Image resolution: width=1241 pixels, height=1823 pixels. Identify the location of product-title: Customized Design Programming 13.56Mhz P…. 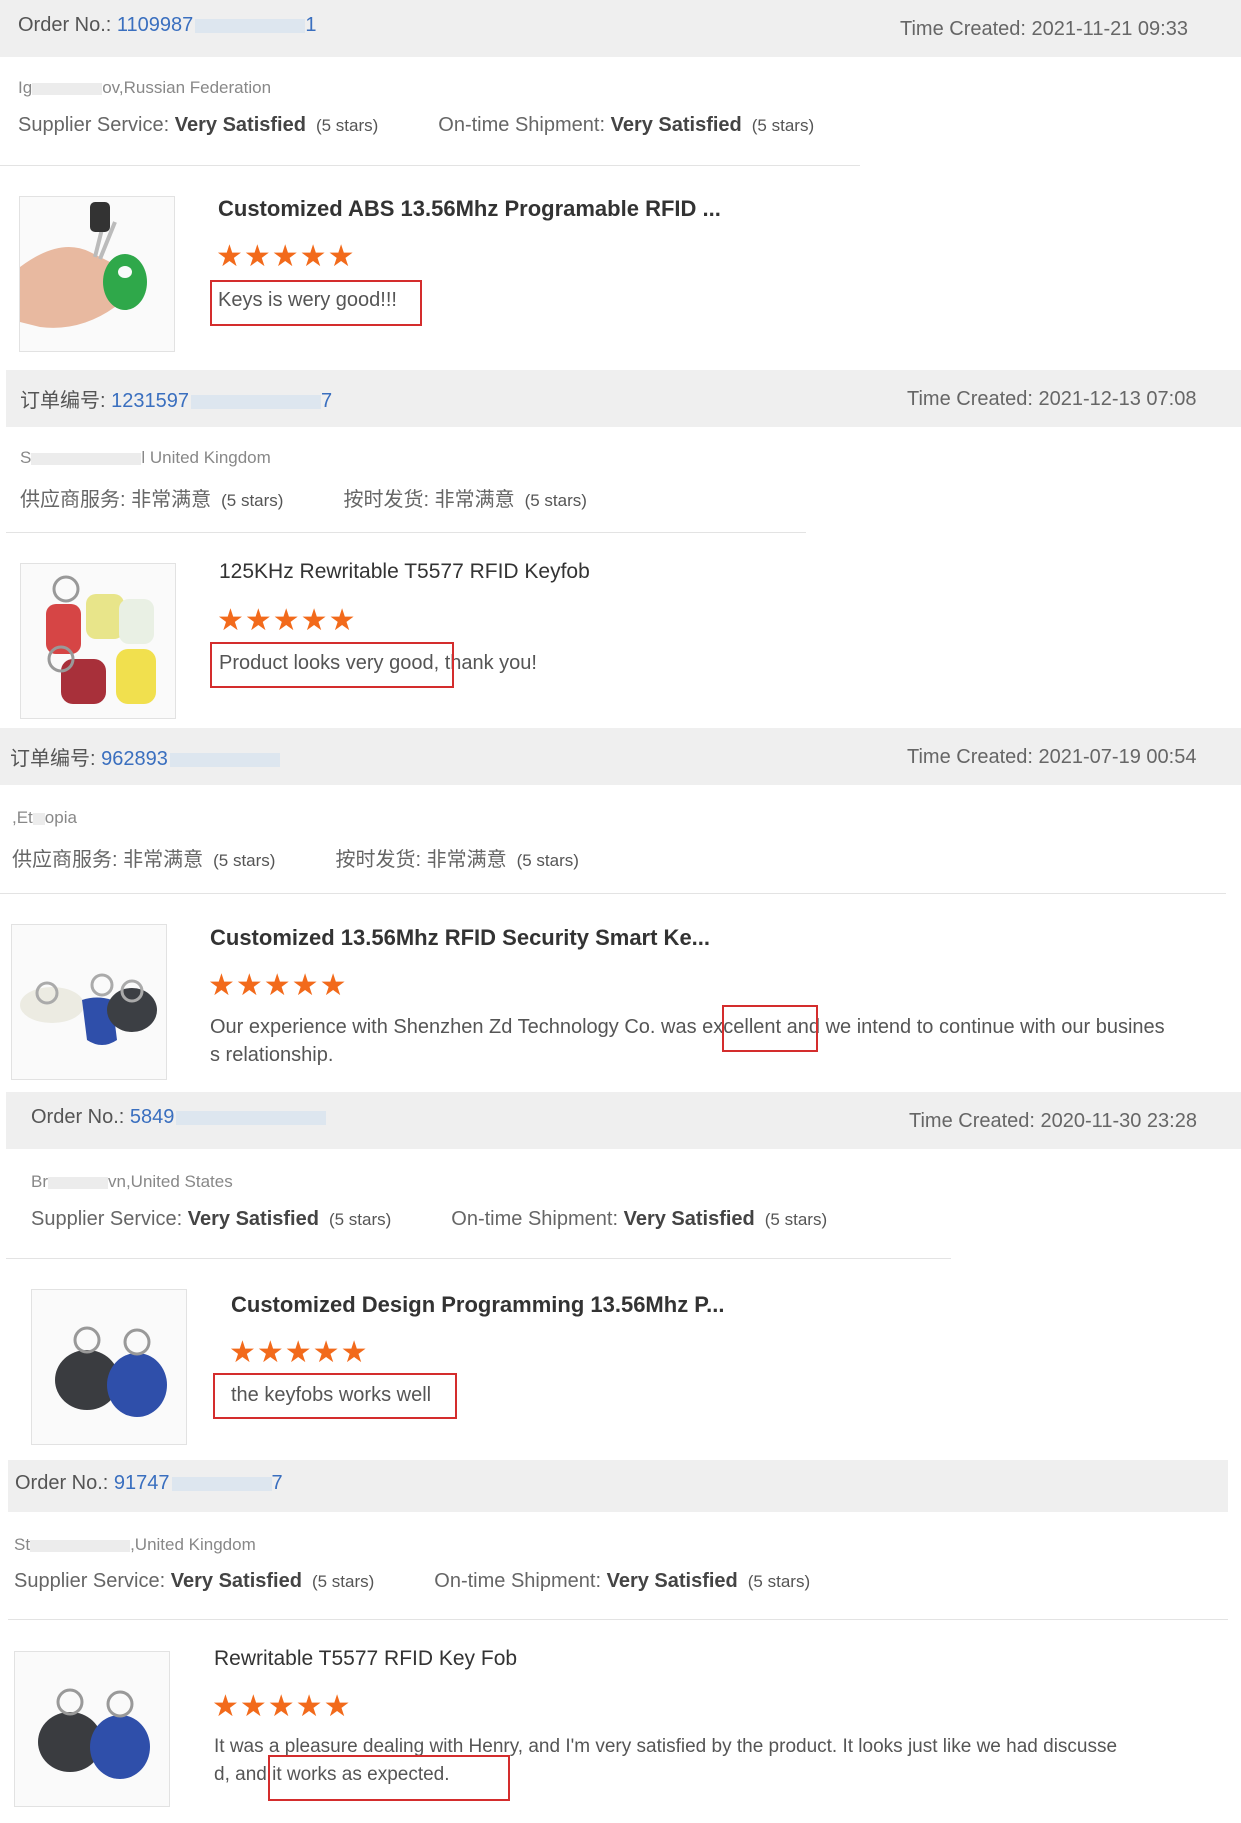
(478, 1305).